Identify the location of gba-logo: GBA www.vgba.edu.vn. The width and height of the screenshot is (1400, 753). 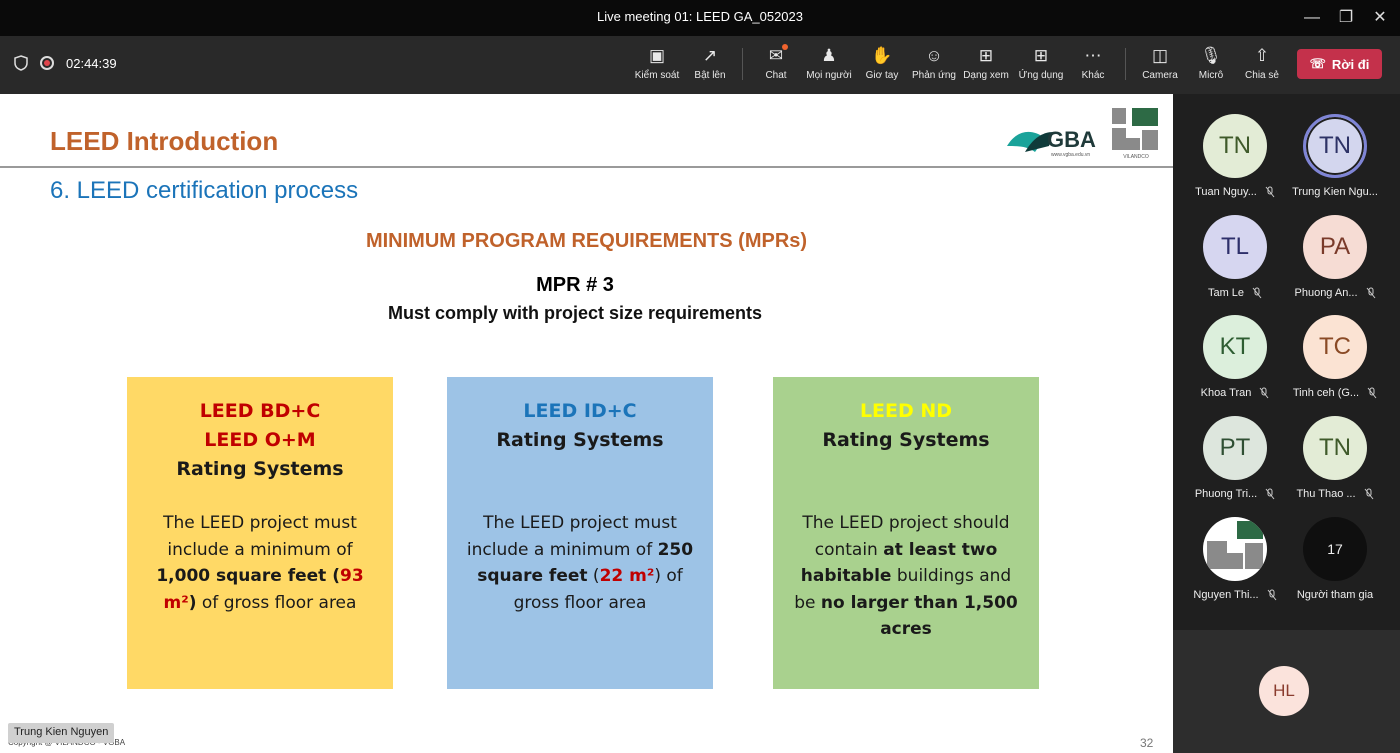
(1051, 142).